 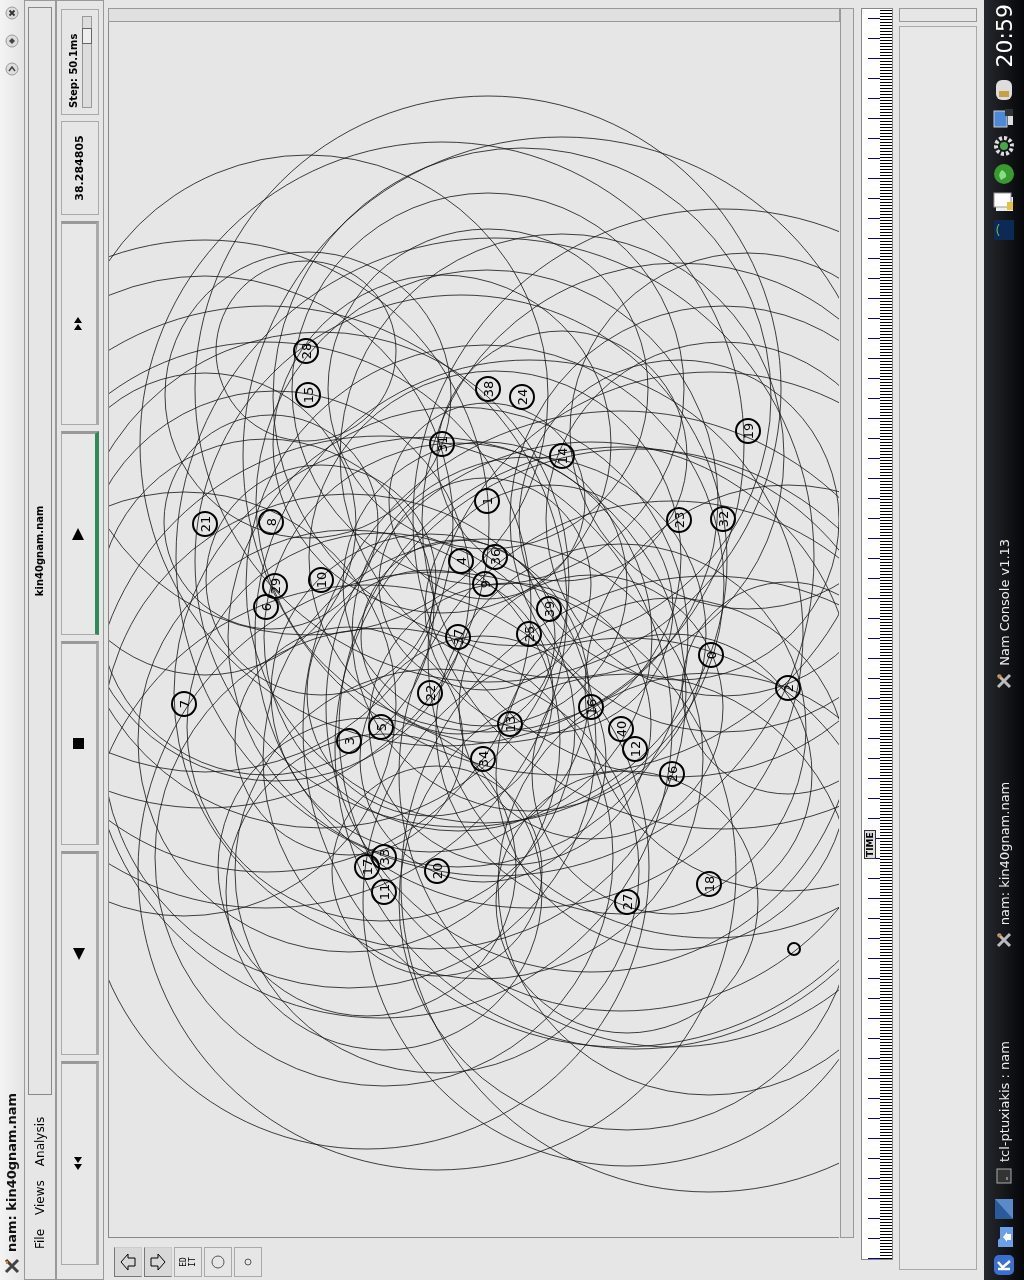 I want to click on network-node: 15, so click(x=307, y=395).